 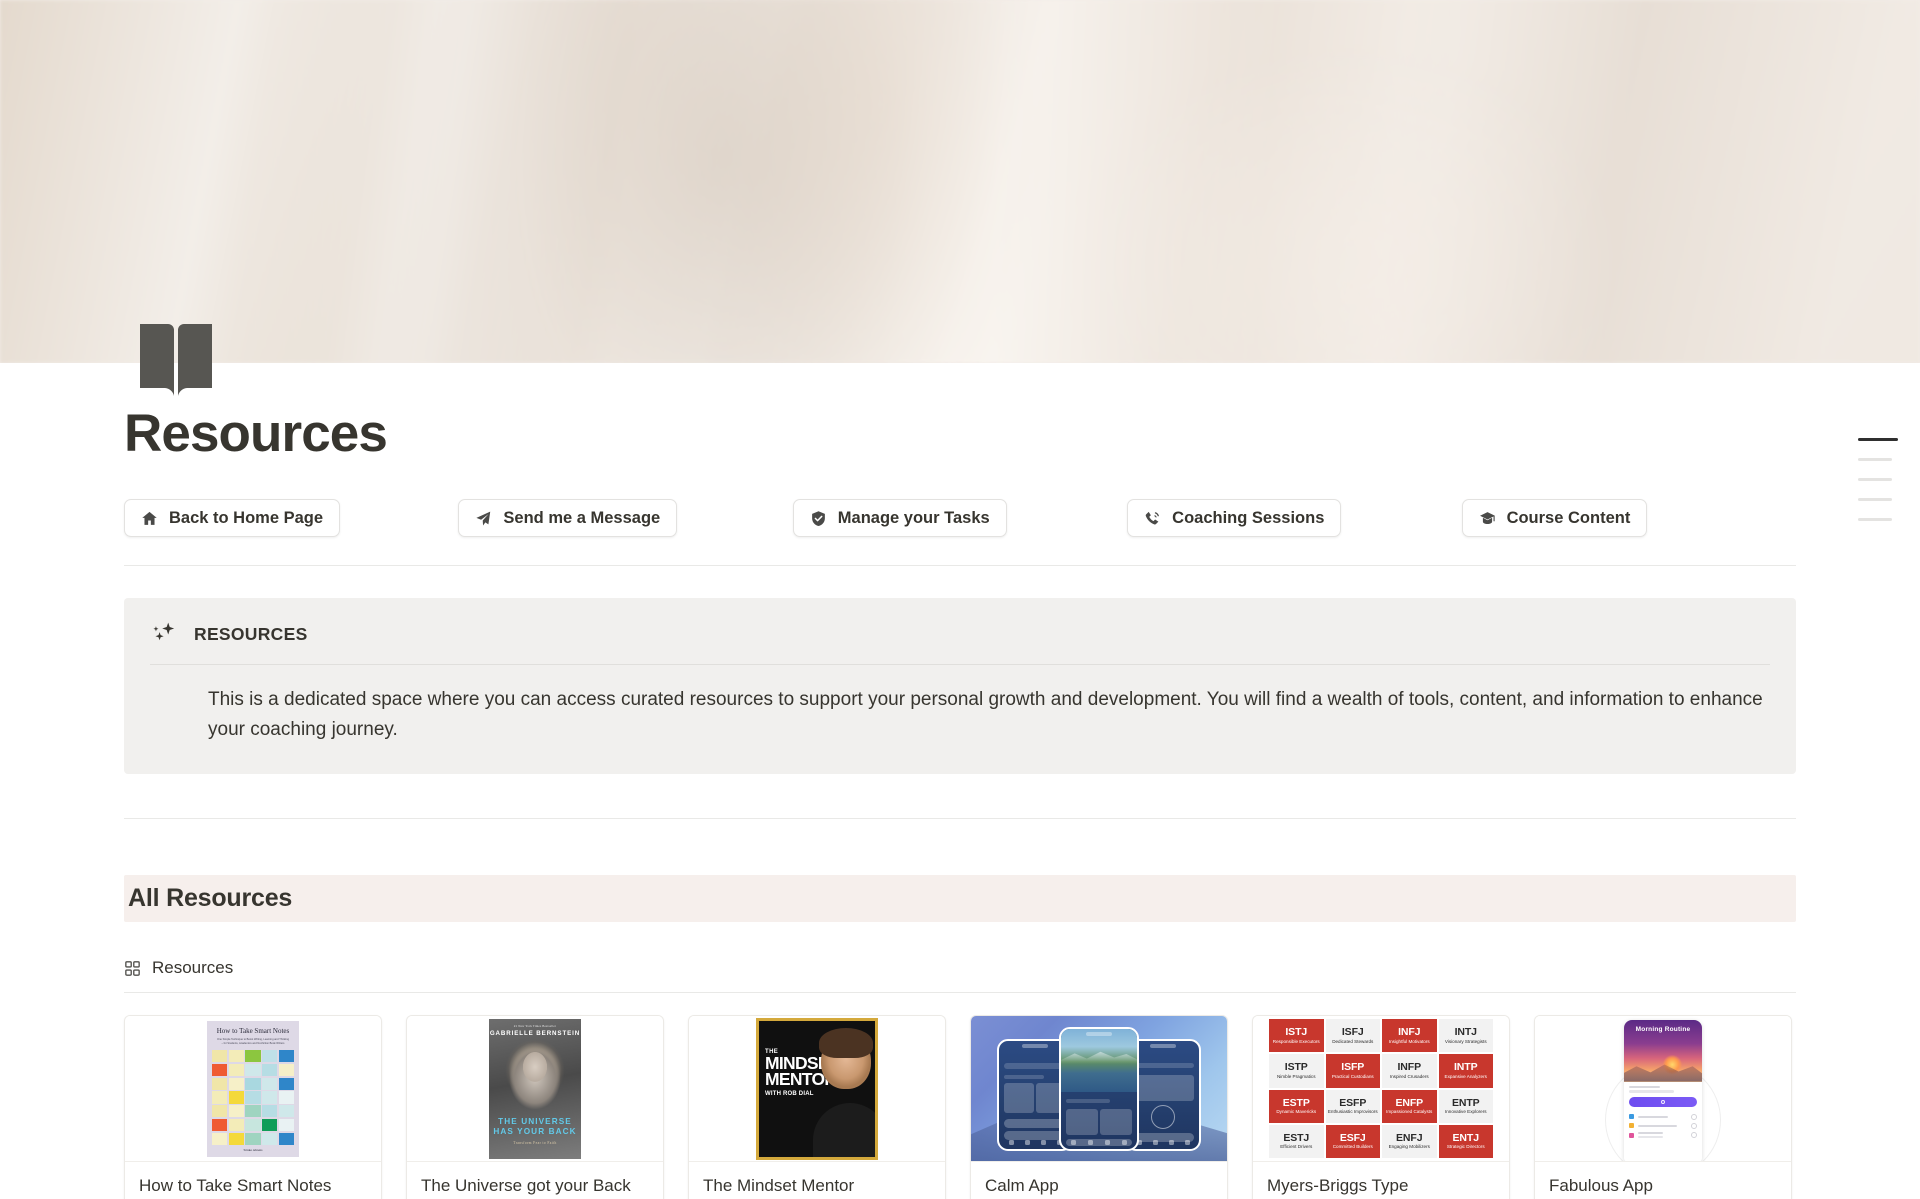 I want to click on cover-color-grid, so click(x=253, y=1097).